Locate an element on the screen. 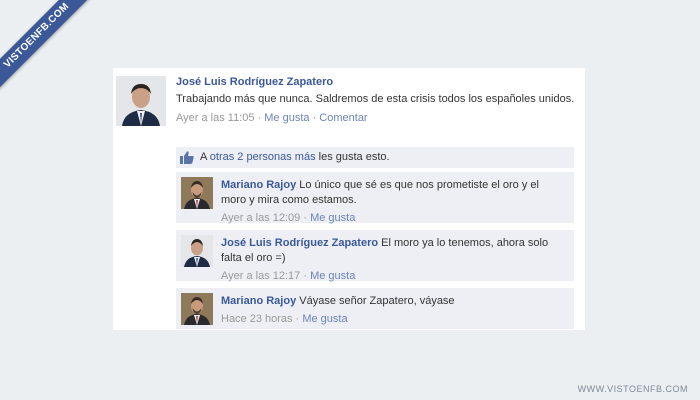 This screenshot has width=700, height=400. watermark-footer: WWW.VISTOENFB.COM is located at coordinates (632, 389).